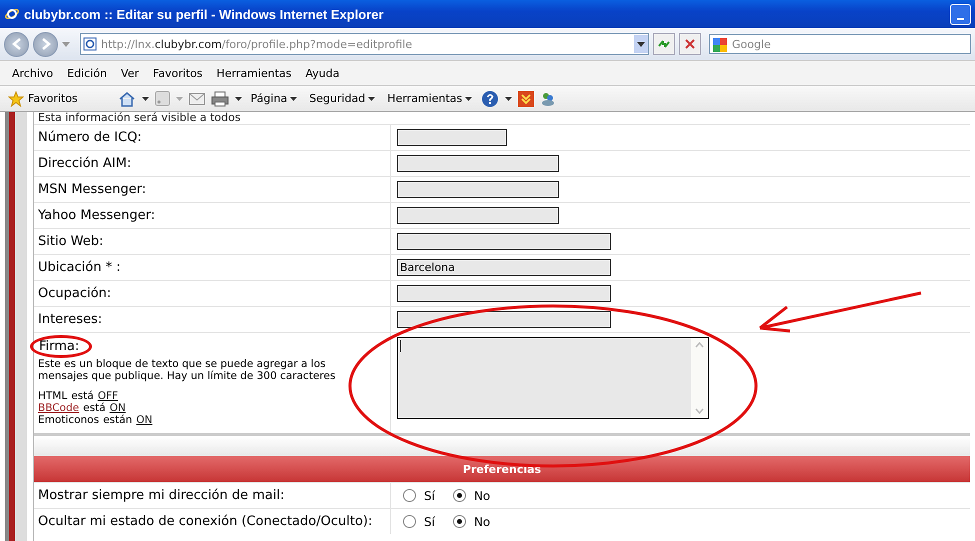 Image resolution: width=975 pixels, height=541 pixels. I want to click on bbcode-link: BBCode, so click(59, 408).